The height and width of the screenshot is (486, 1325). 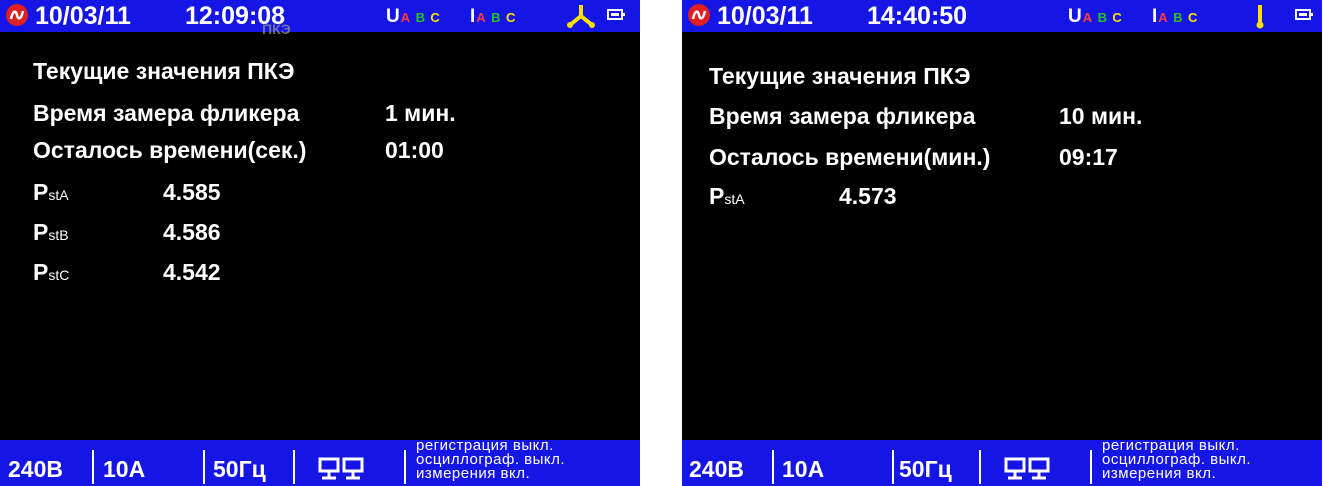 I want to click on remaining-time-value: 09:17, so click(x=1088, y=157).